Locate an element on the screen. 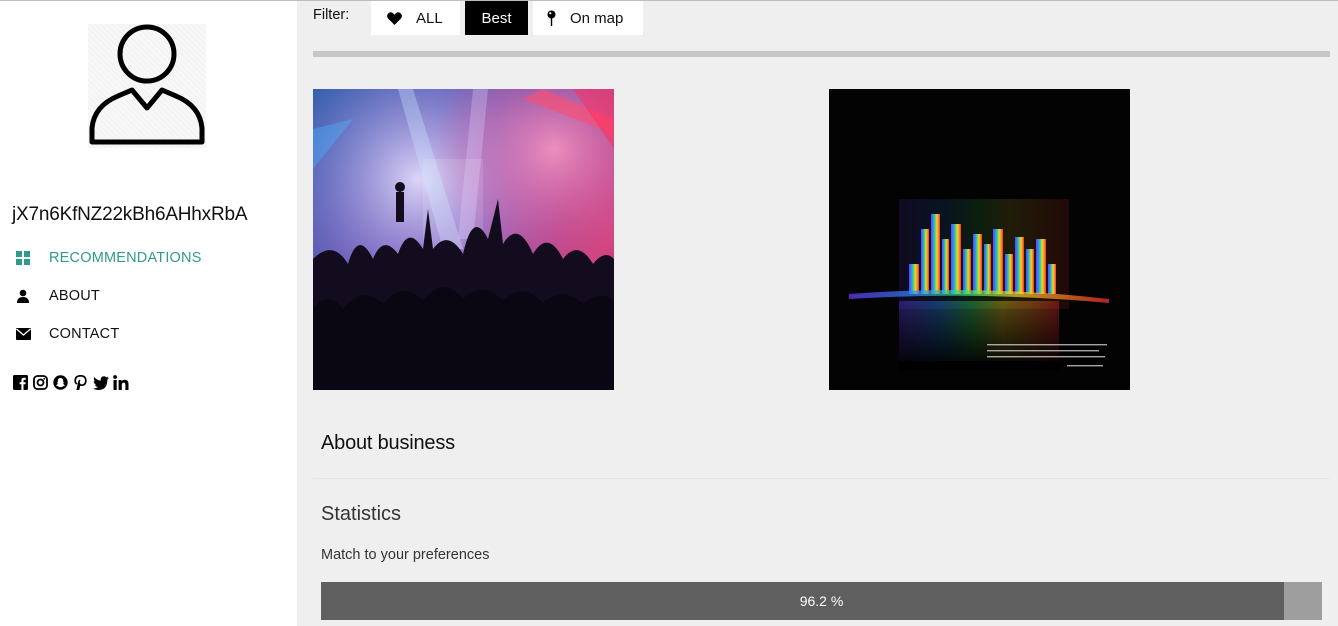 The height and width of the screenshot is (626, 1338). filter-best-label: Best is located at coordinates (496, 18).